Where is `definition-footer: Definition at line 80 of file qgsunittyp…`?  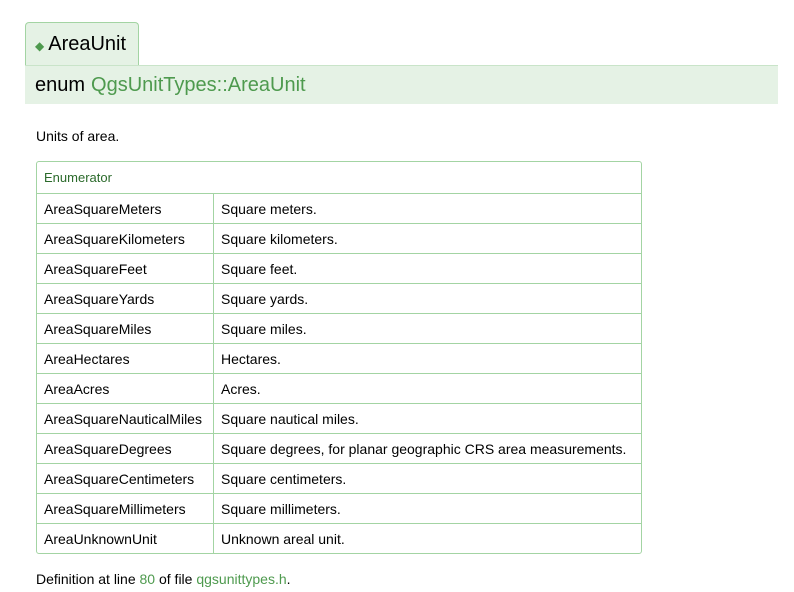 definition-footer: Definition at line 80 of file qgsunittyp… is located at coordinates (163, 579).